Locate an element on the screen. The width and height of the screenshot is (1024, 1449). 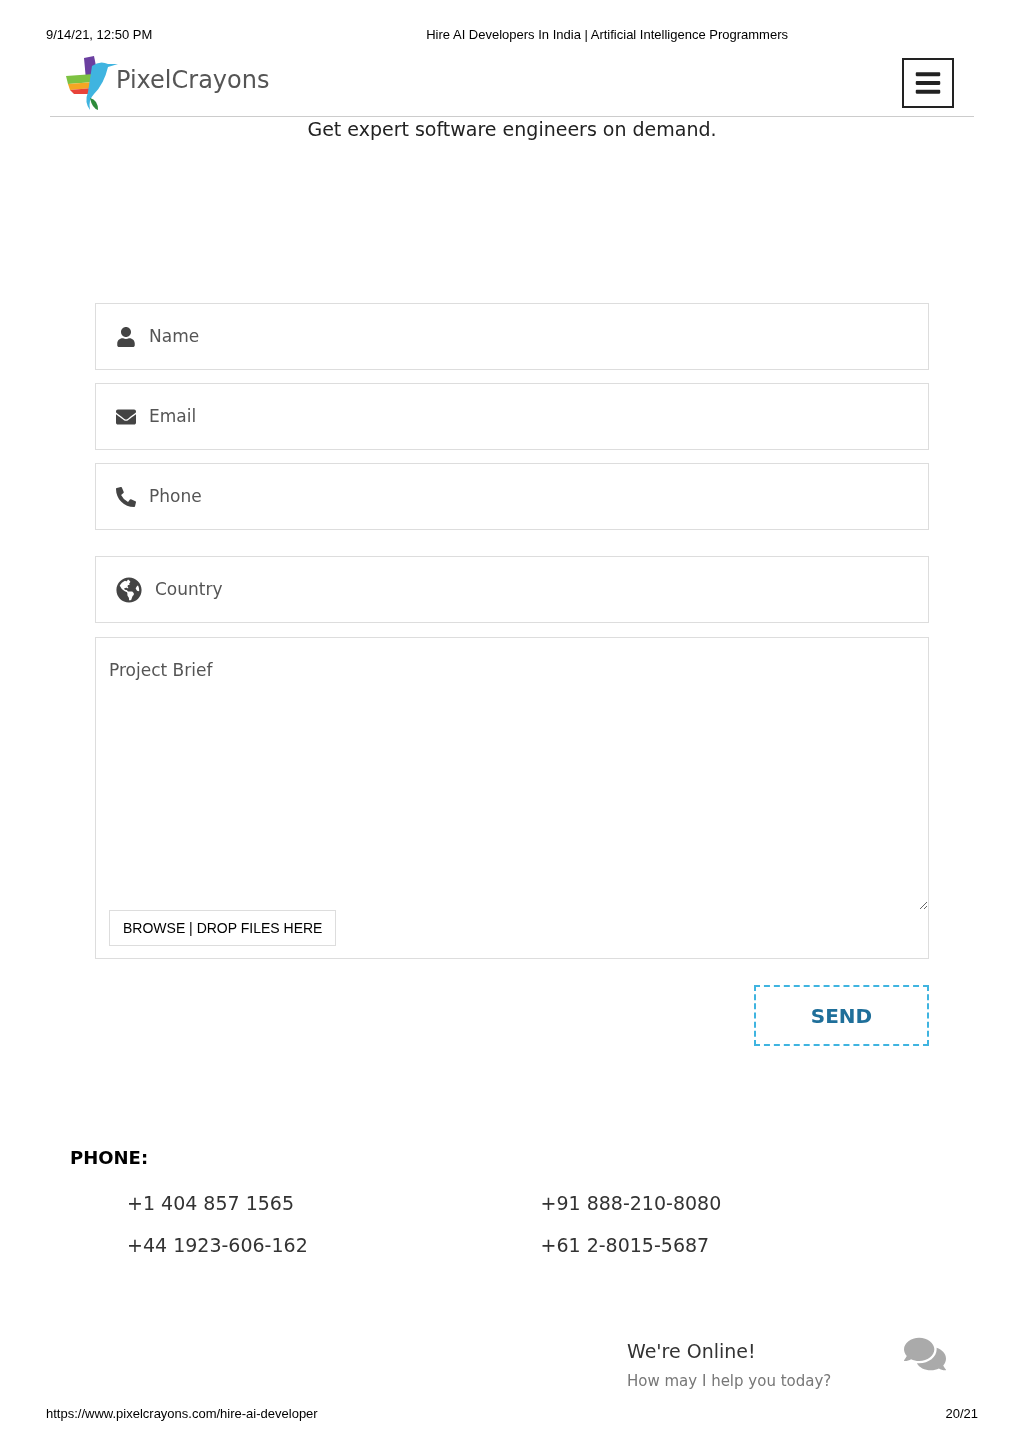
input-field: Name is located at coordinates (512, 336).